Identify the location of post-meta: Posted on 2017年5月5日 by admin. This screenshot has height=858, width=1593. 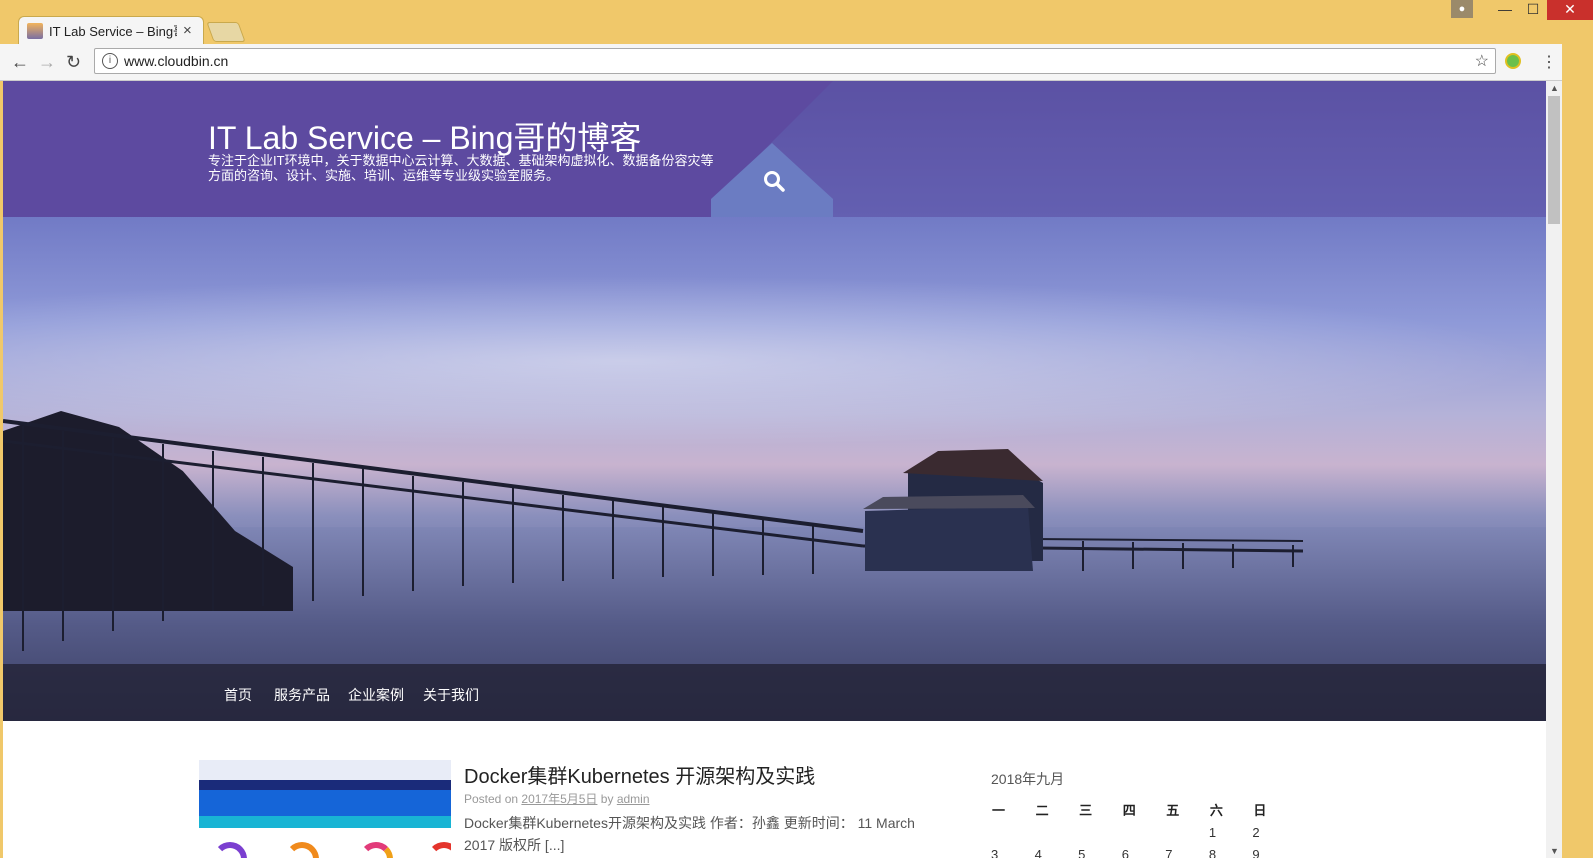
(557, 798).